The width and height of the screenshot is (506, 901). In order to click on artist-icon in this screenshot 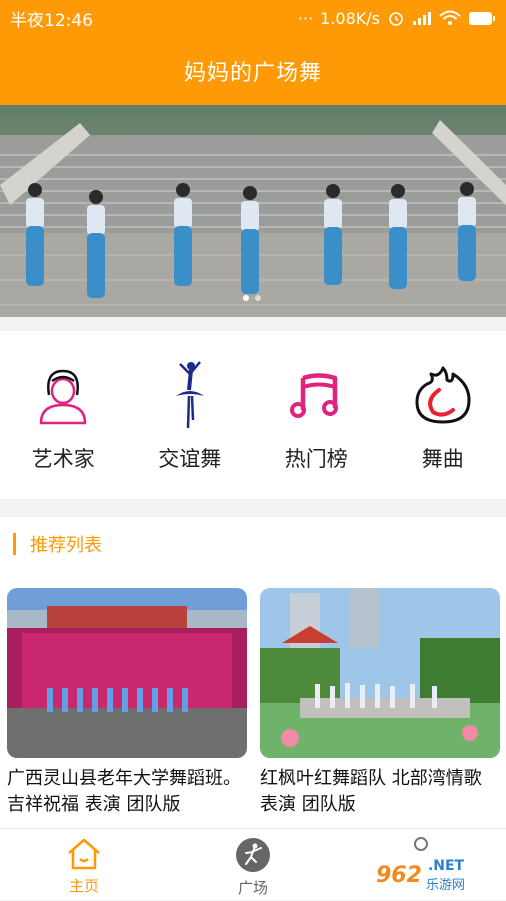, I will do `click(63, 395)`.